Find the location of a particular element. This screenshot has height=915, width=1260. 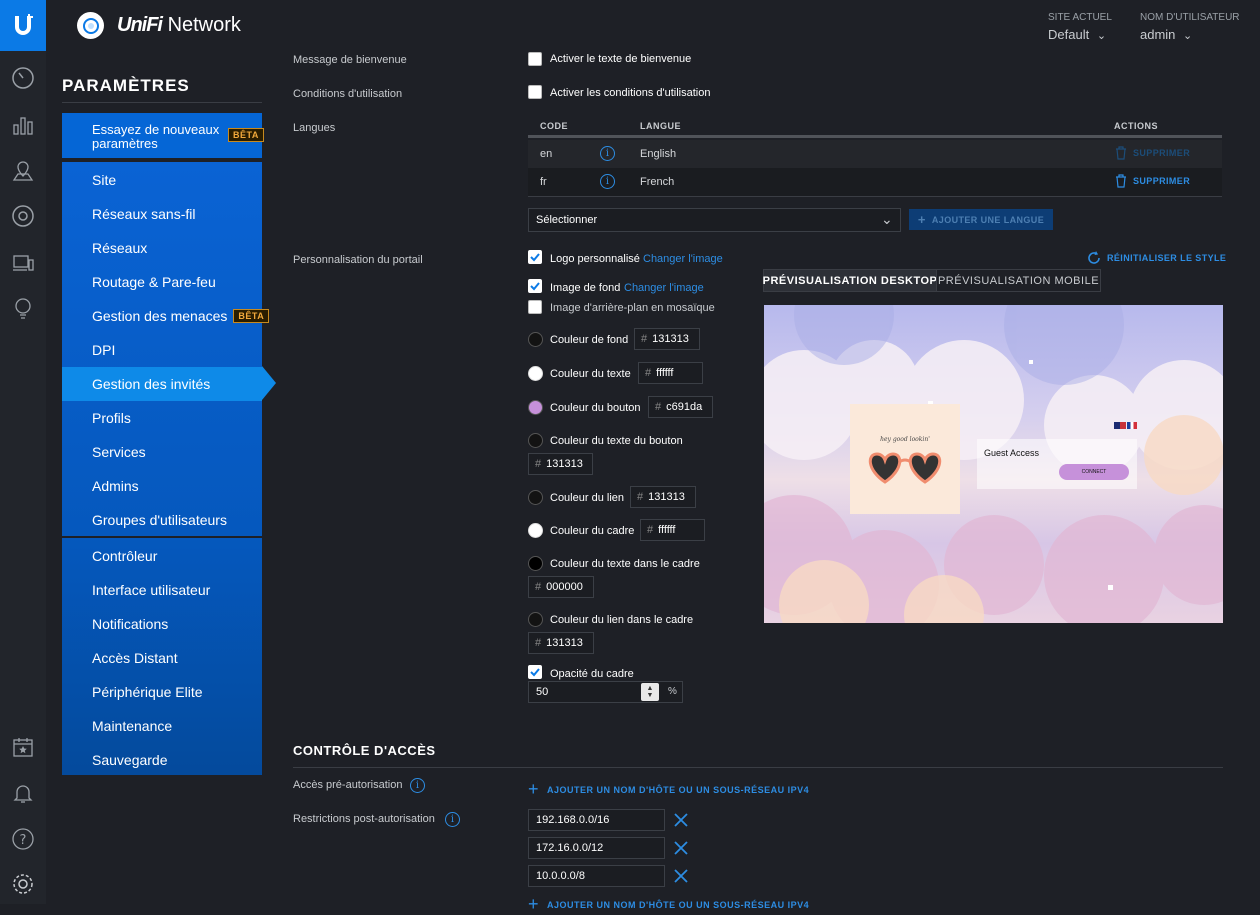

ubiquiti-logo-icon is located at coordinates (23, 25).